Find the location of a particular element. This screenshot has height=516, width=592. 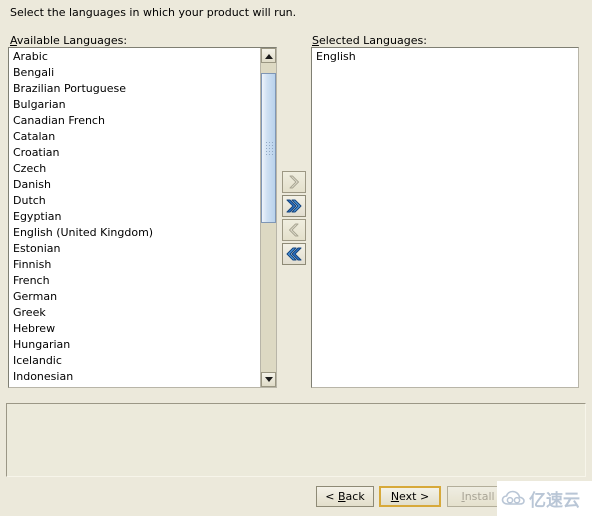

scroll-thumb-grip-icon is located at coordinates (269, 148).